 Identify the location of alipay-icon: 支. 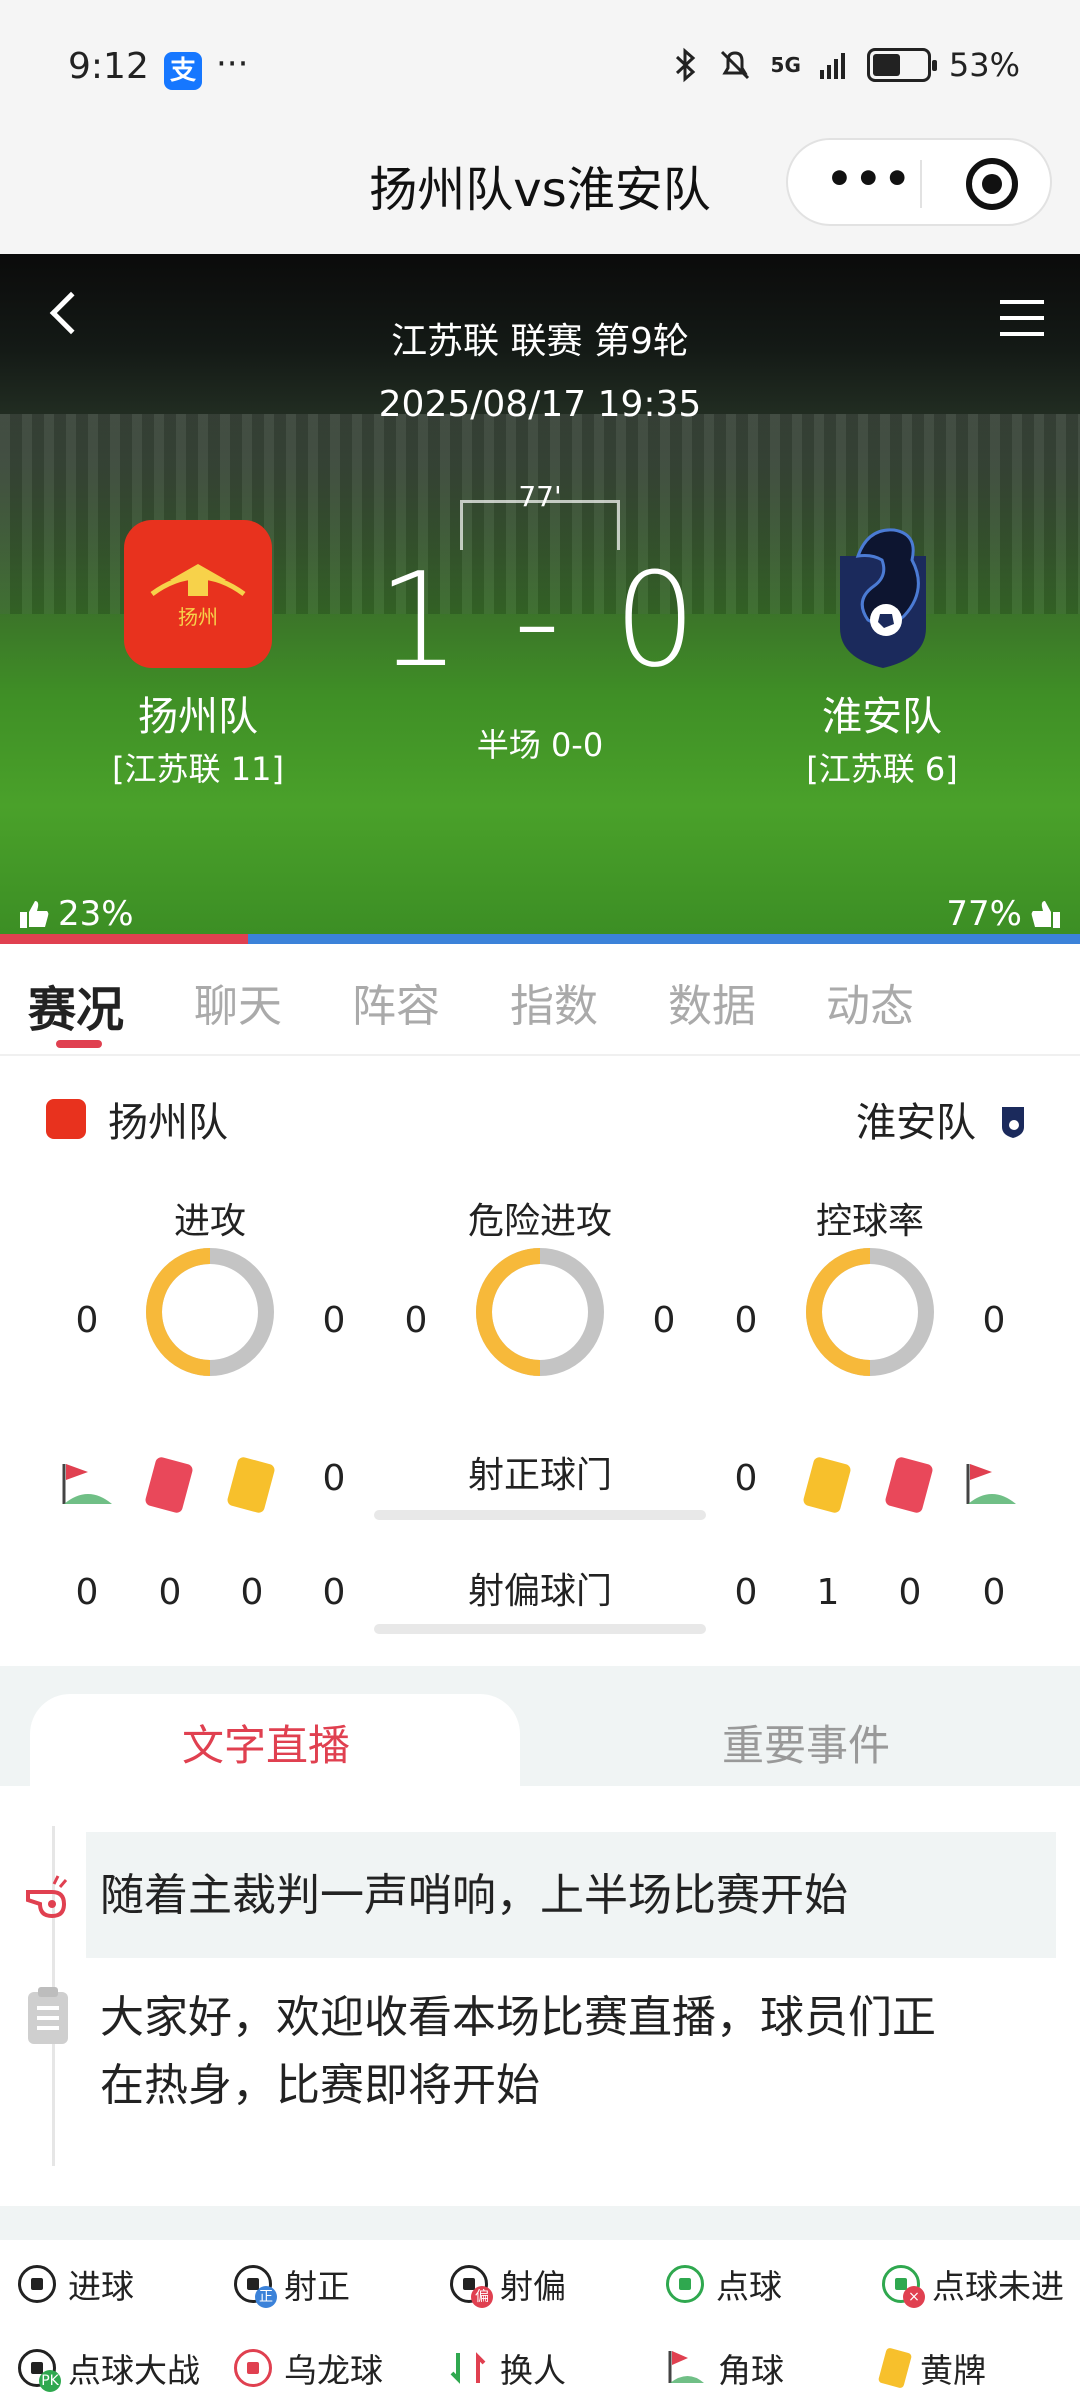
(183, 71).